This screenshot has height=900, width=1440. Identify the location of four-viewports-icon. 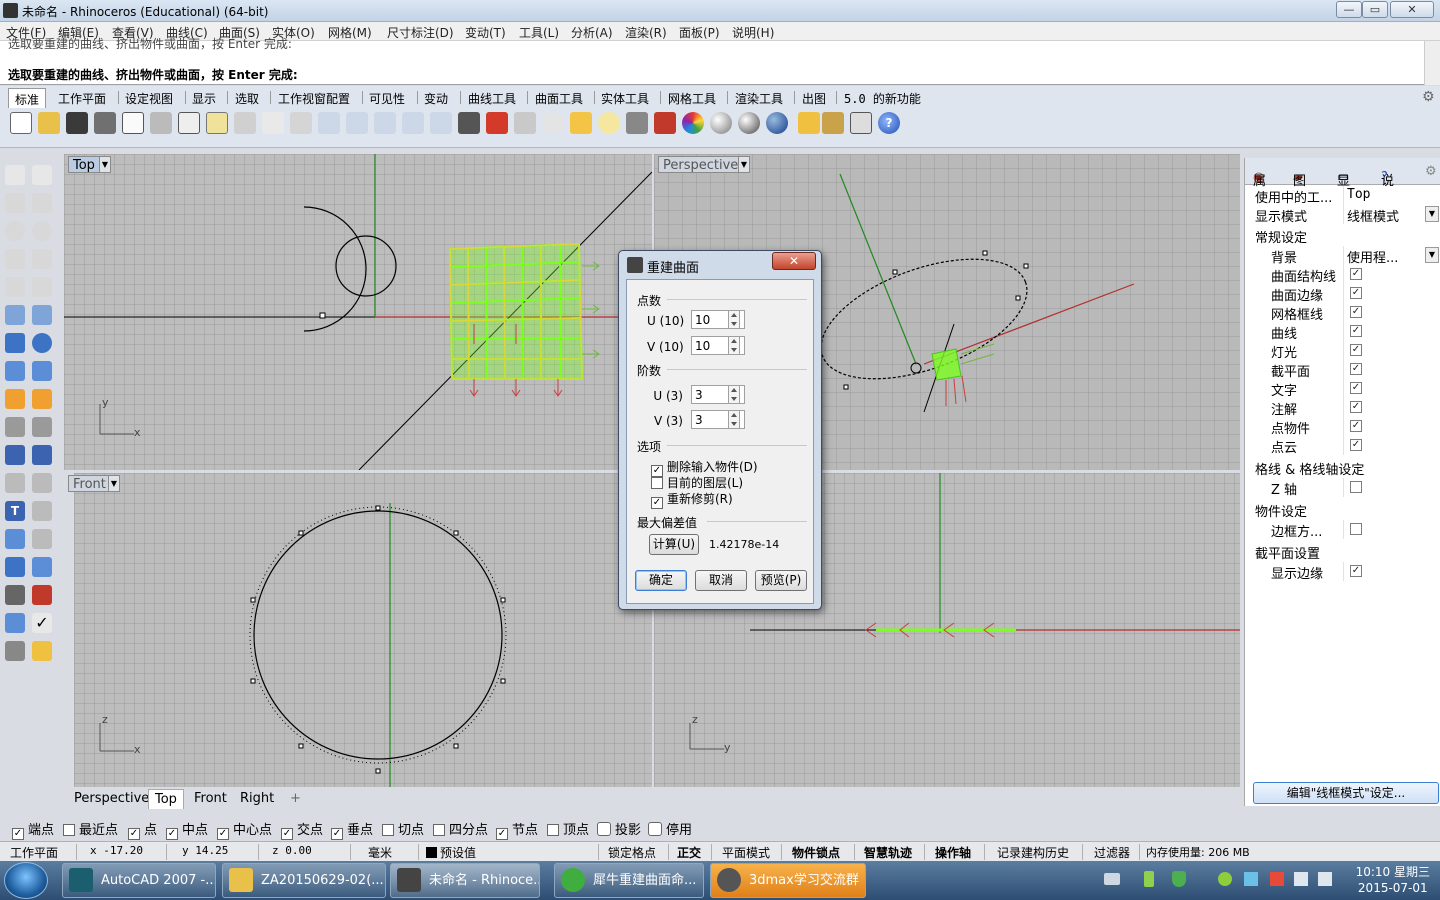
(469, 123).